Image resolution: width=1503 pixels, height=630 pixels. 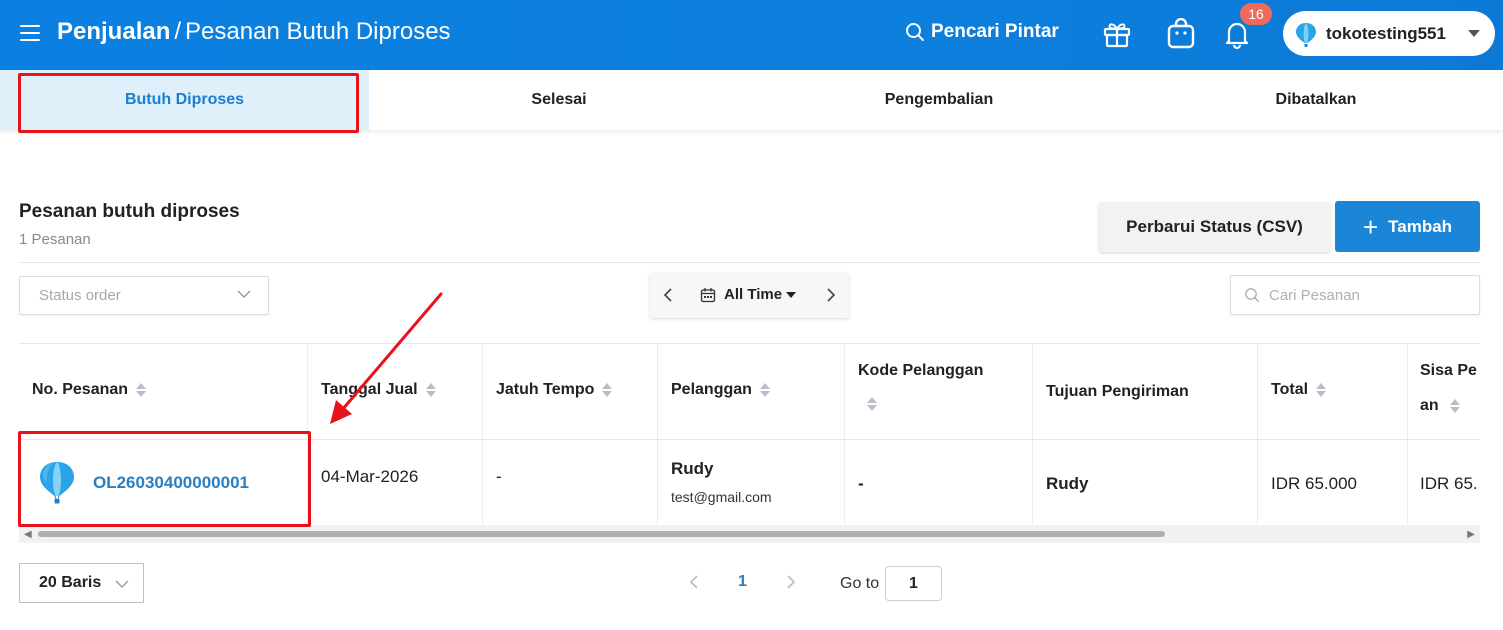 What do you see at coordinates (1449, 483) in the screenshot?
I see `order-remaining: IDR 65.` at bounding box center [1449, 483].